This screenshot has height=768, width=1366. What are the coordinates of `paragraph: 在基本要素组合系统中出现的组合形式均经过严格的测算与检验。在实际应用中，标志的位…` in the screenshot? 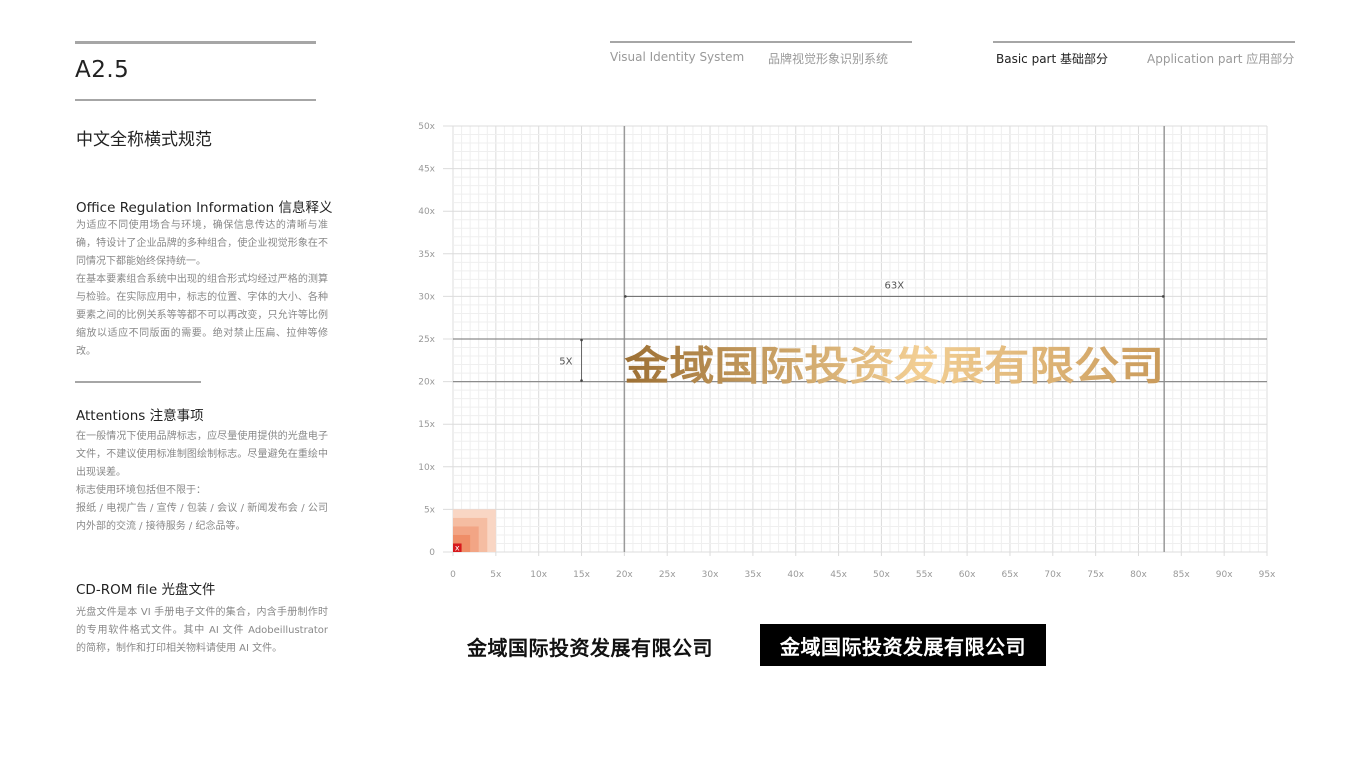 It's located at (202, 315).